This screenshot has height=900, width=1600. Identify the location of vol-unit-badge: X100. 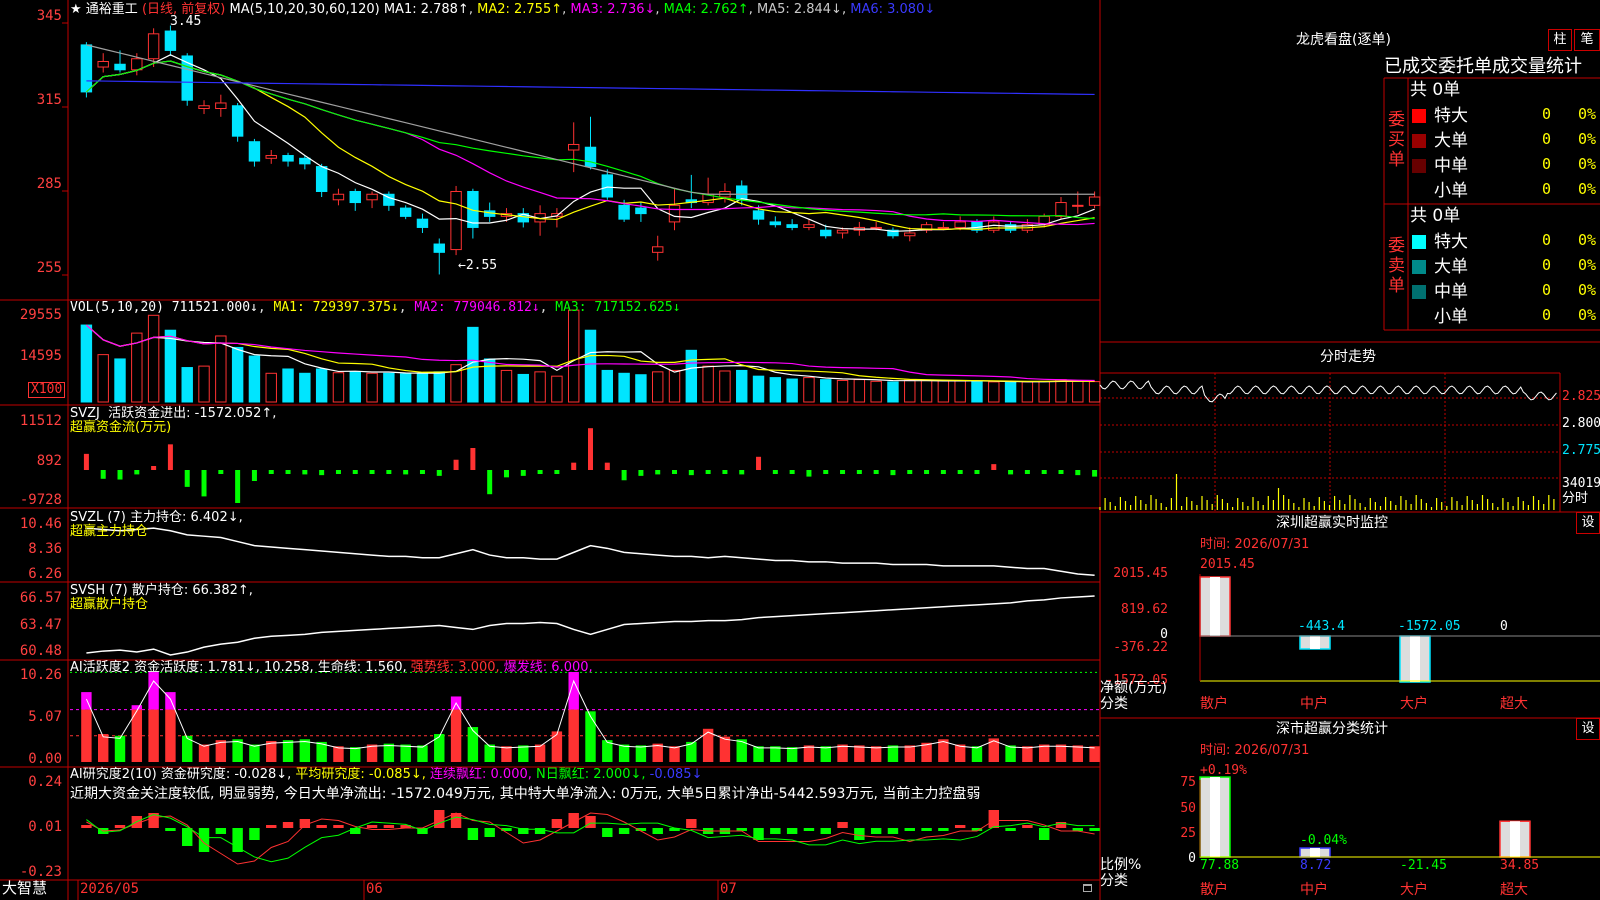
(47, 390).